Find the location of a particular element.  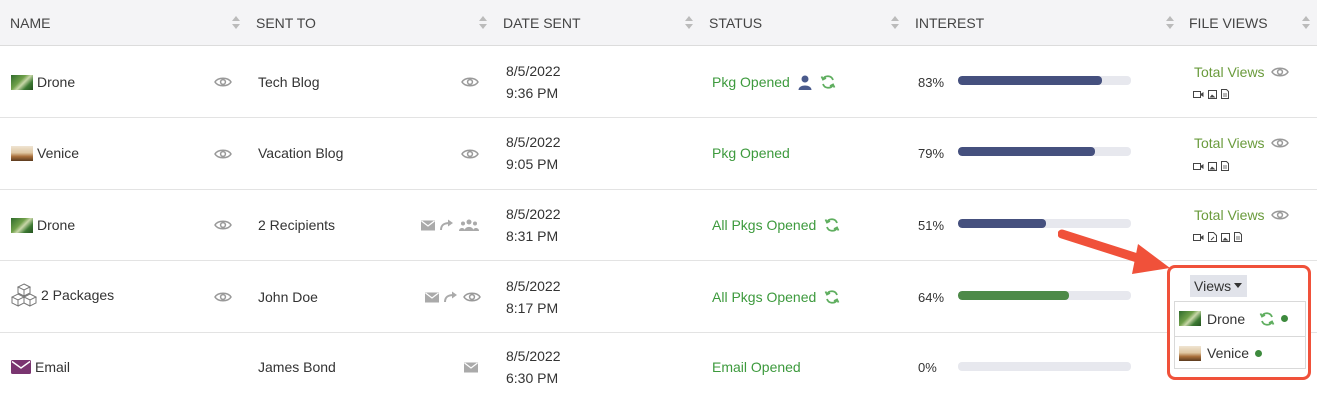

time-value: 8:17 PM is located at coordinates (532, 308).